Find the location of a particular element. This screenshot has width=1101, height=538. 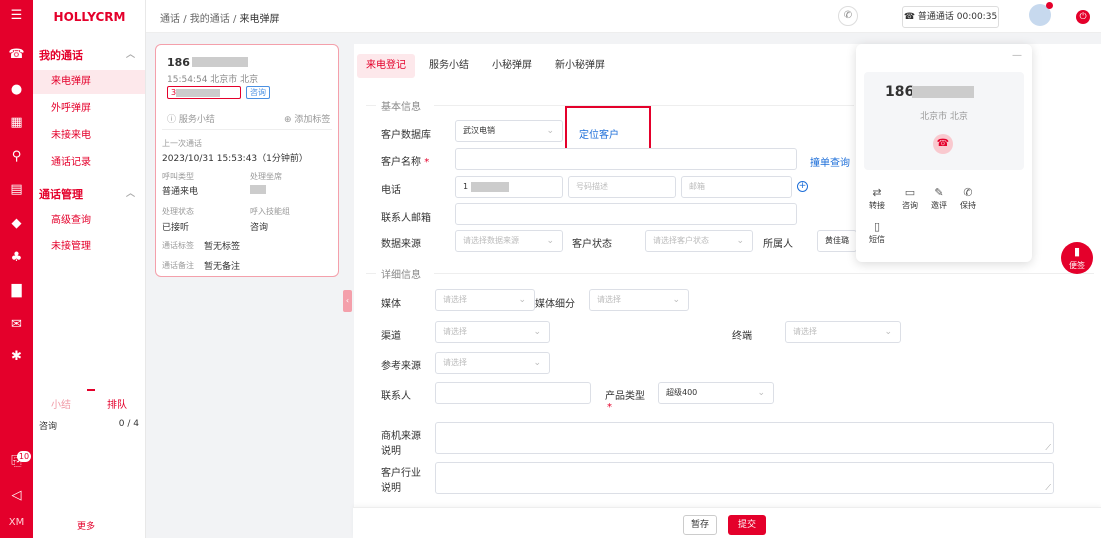

hangup-icon: ☎ is located at coordinates (943, 144).